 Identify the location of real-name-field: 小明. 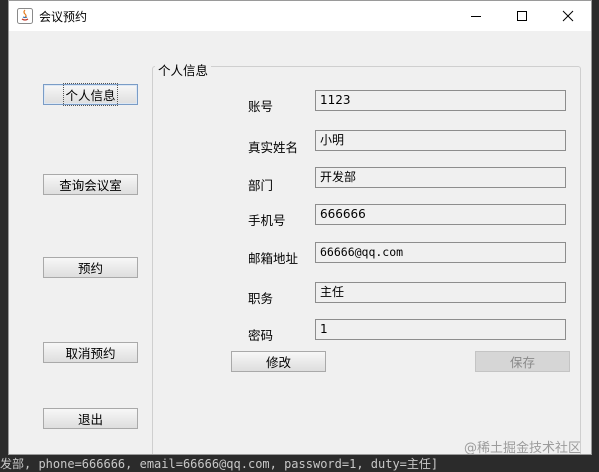
(440, 140).